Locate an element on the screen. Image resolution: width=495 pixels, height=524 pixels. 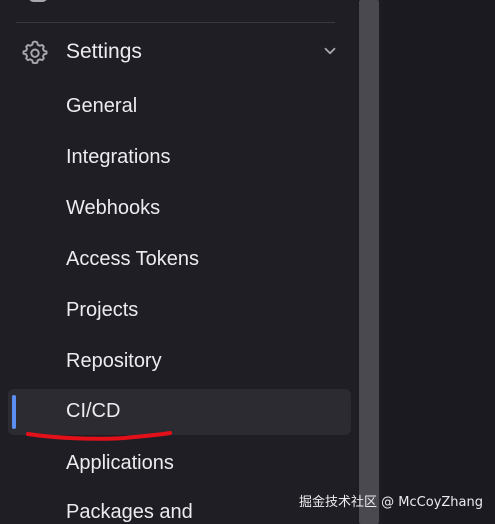
sidebar-item-general: General is located at coordinates (179, 107).